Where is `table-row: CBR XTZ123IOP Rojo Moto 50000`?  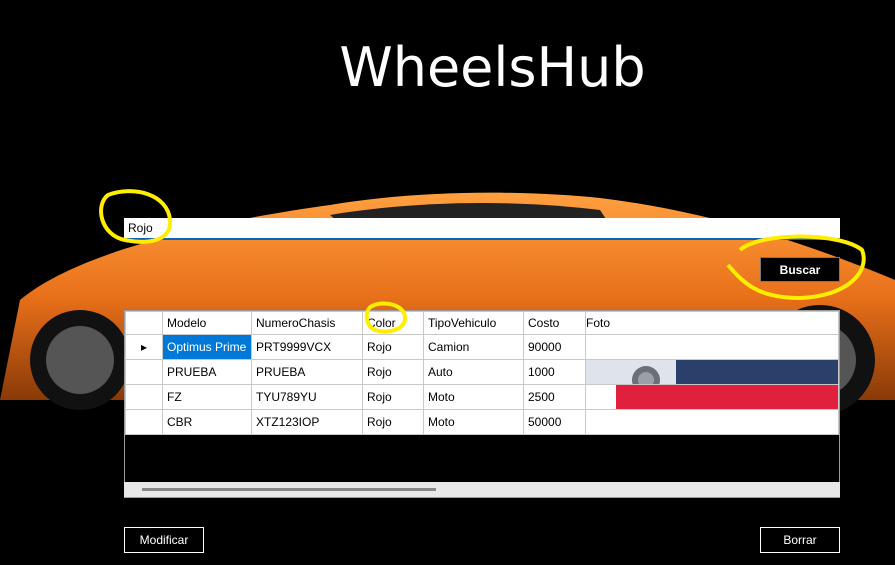 table-row: CBR XTZ123IOP Rojo Moto 50000 is located at coordinates (482, 422).